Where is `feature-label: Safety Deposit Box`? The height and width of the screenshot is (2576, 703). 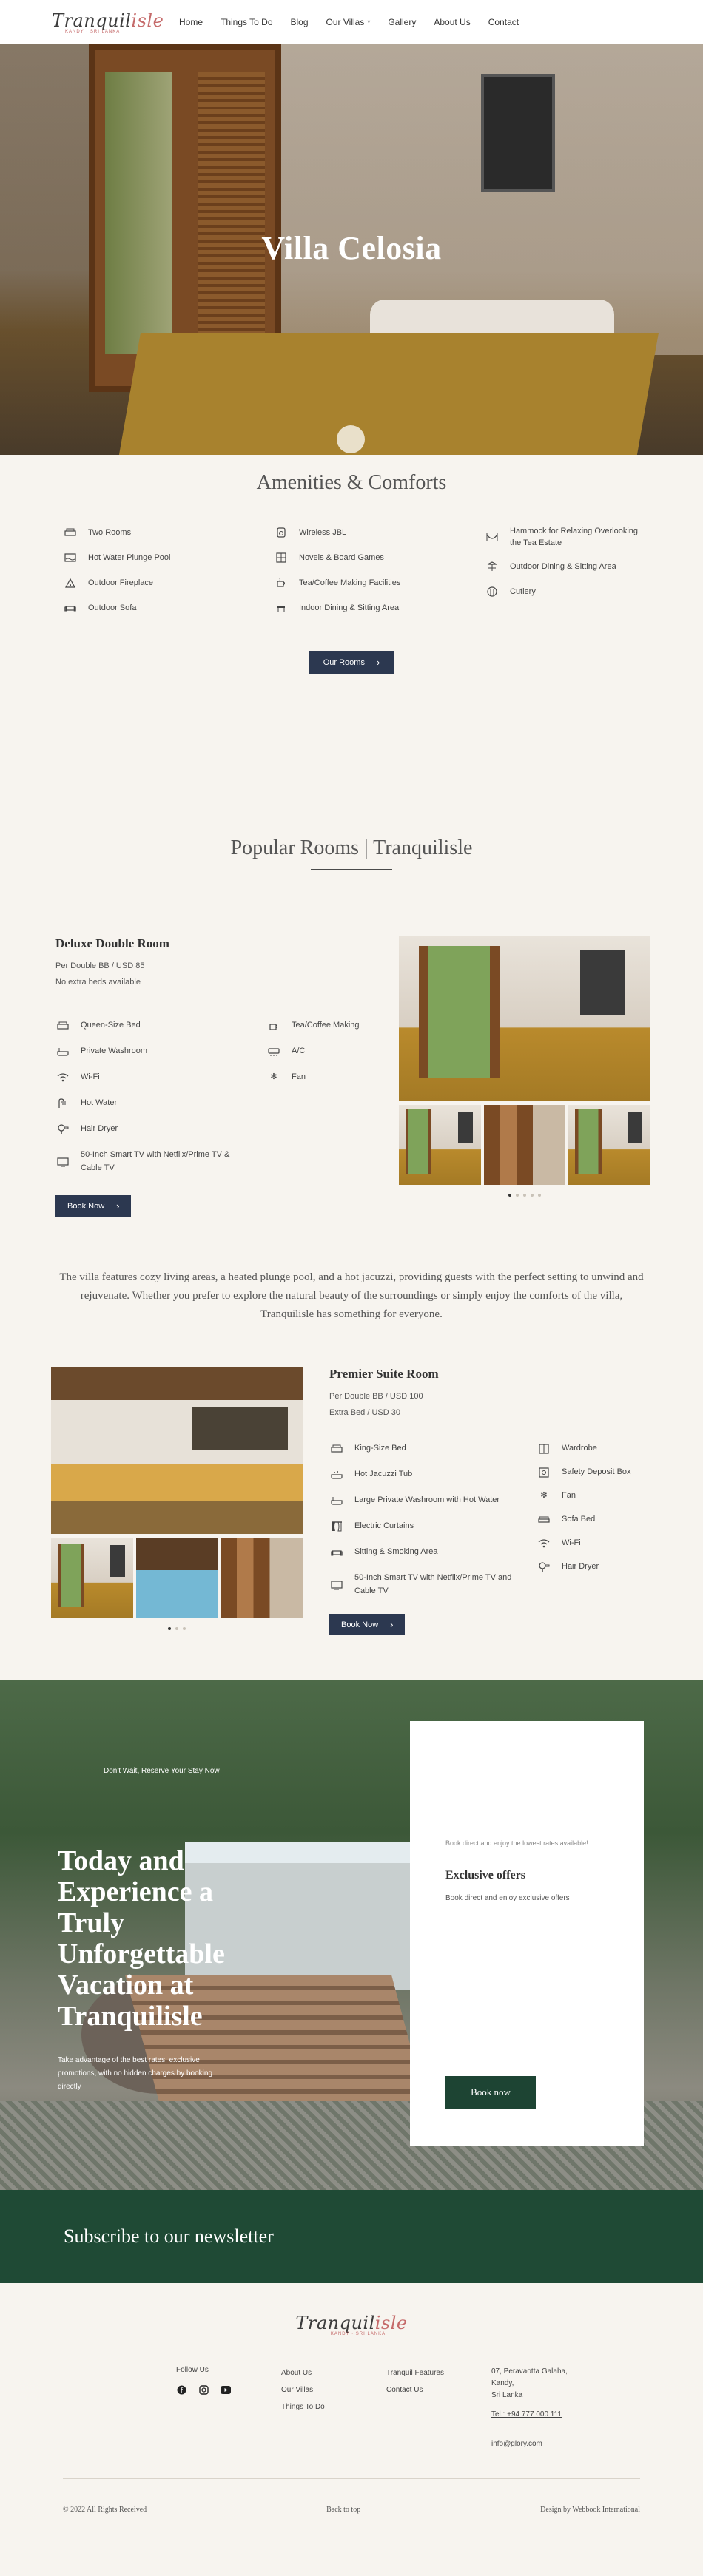 feature-label: Safety Deposit Box is located at coordinates (596, 1472).